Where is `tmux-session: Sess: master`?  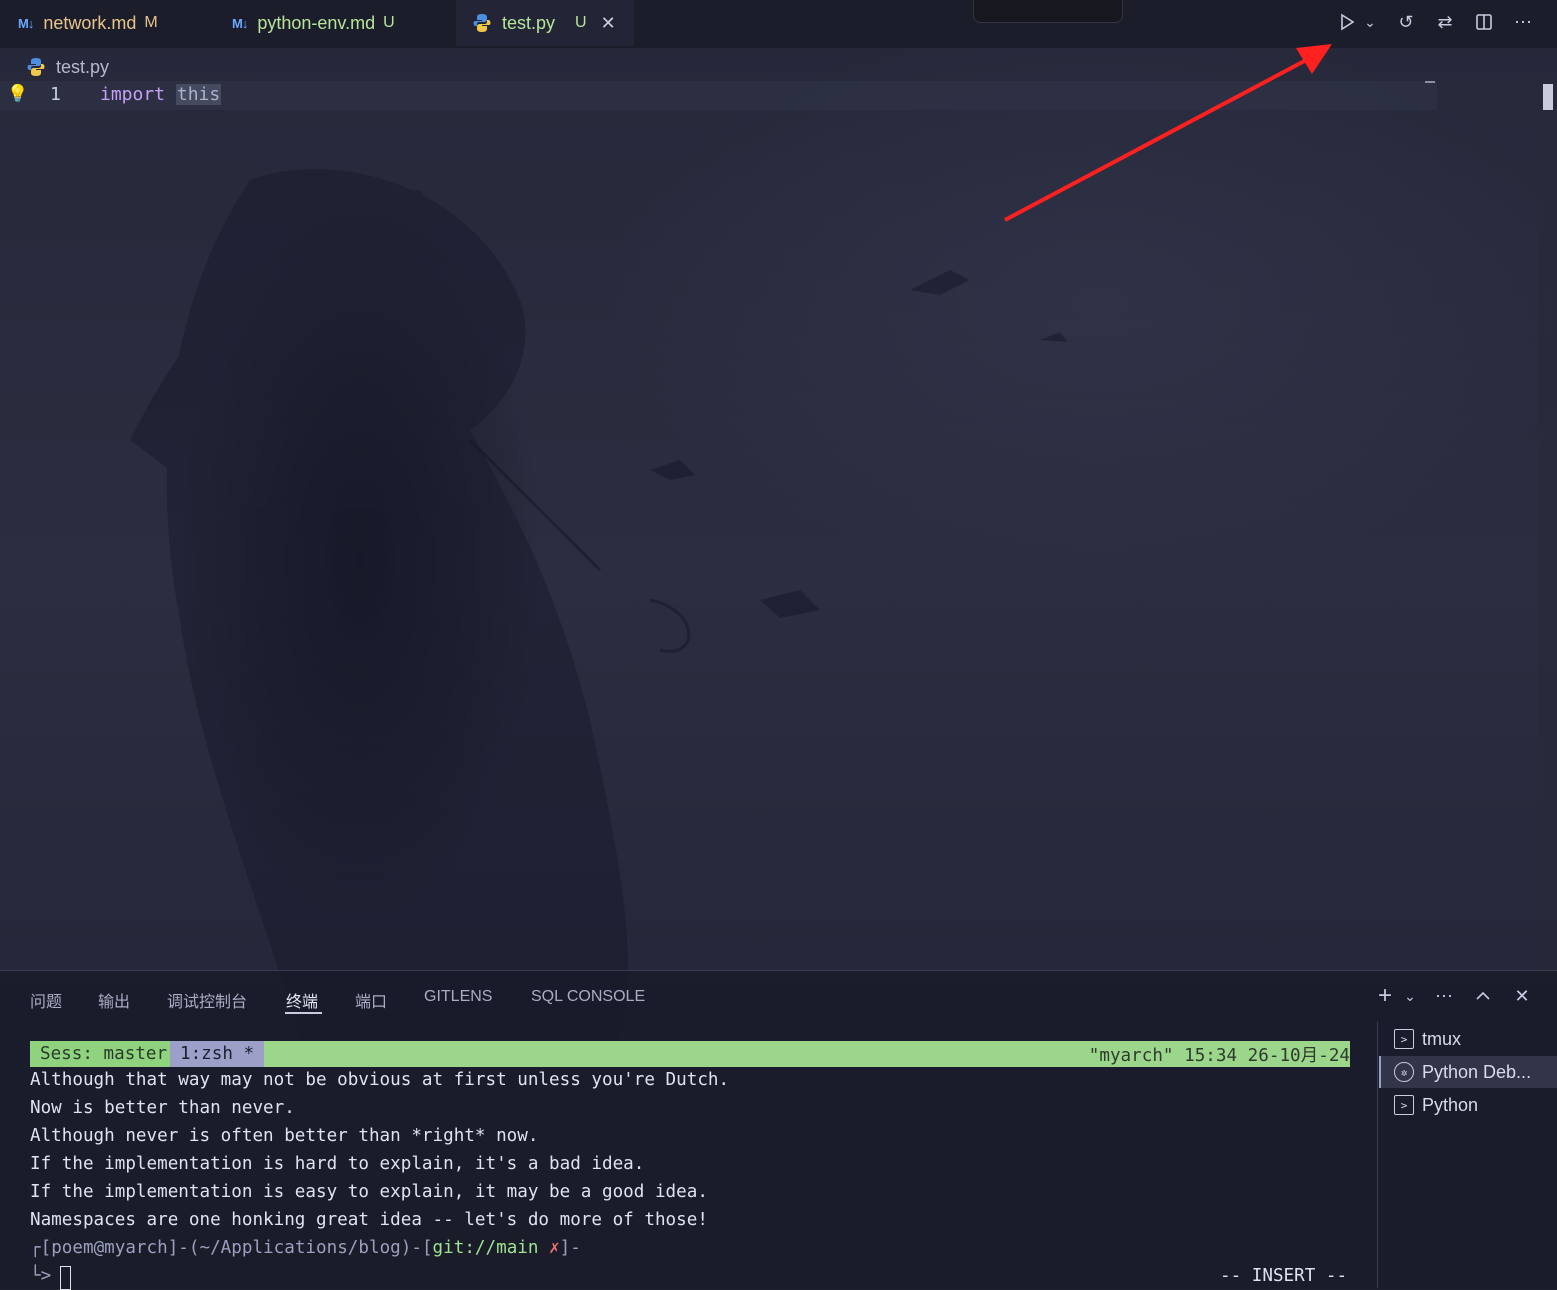
tmux-session: Sess: master is located at coordinates (104, 1054).